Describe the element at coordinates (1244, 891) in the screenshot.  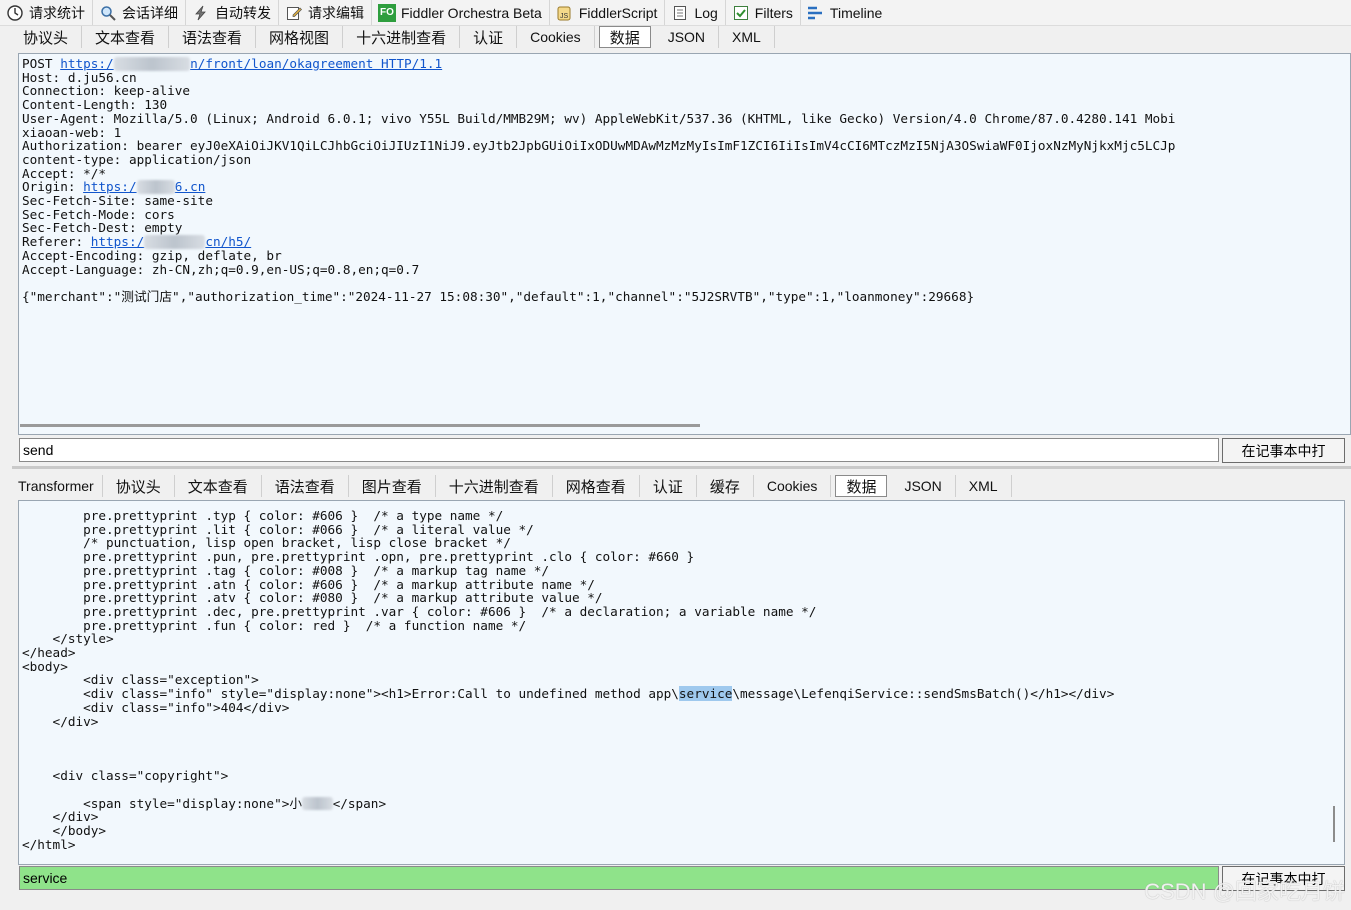
I see `watermark: CSDN @回家吃月饼` at that location.